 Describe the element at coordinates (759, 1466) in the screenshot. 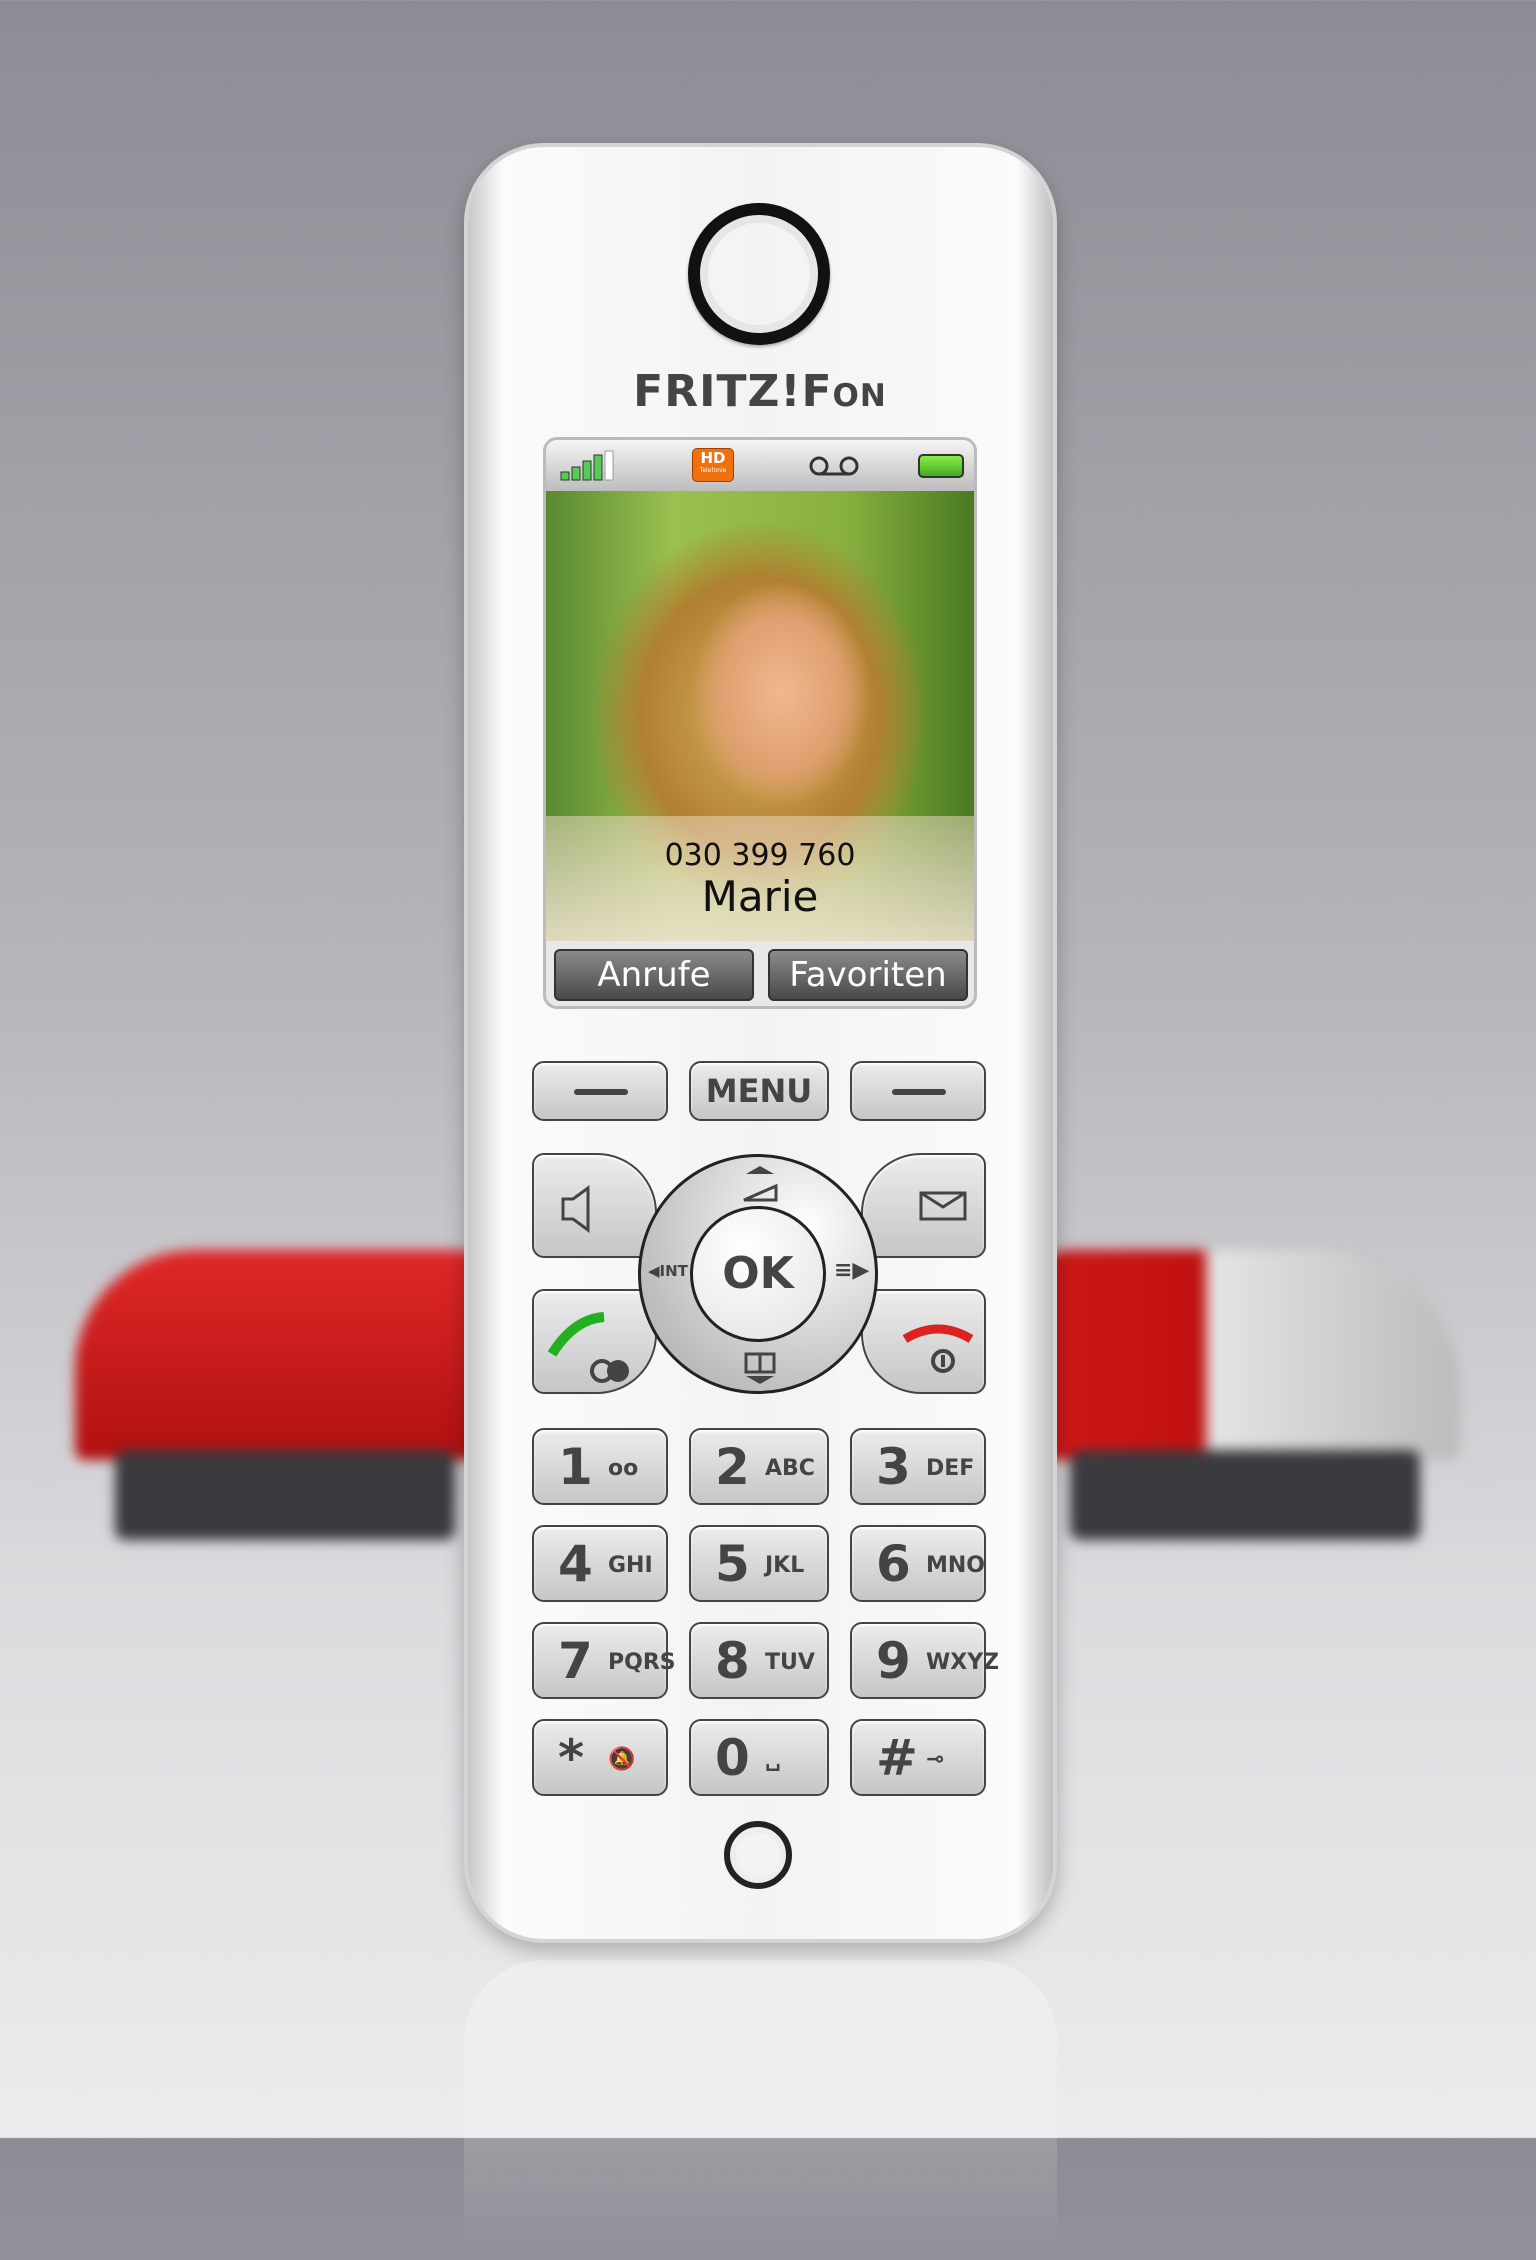

I see `key-2: 2 ABC` at that location.